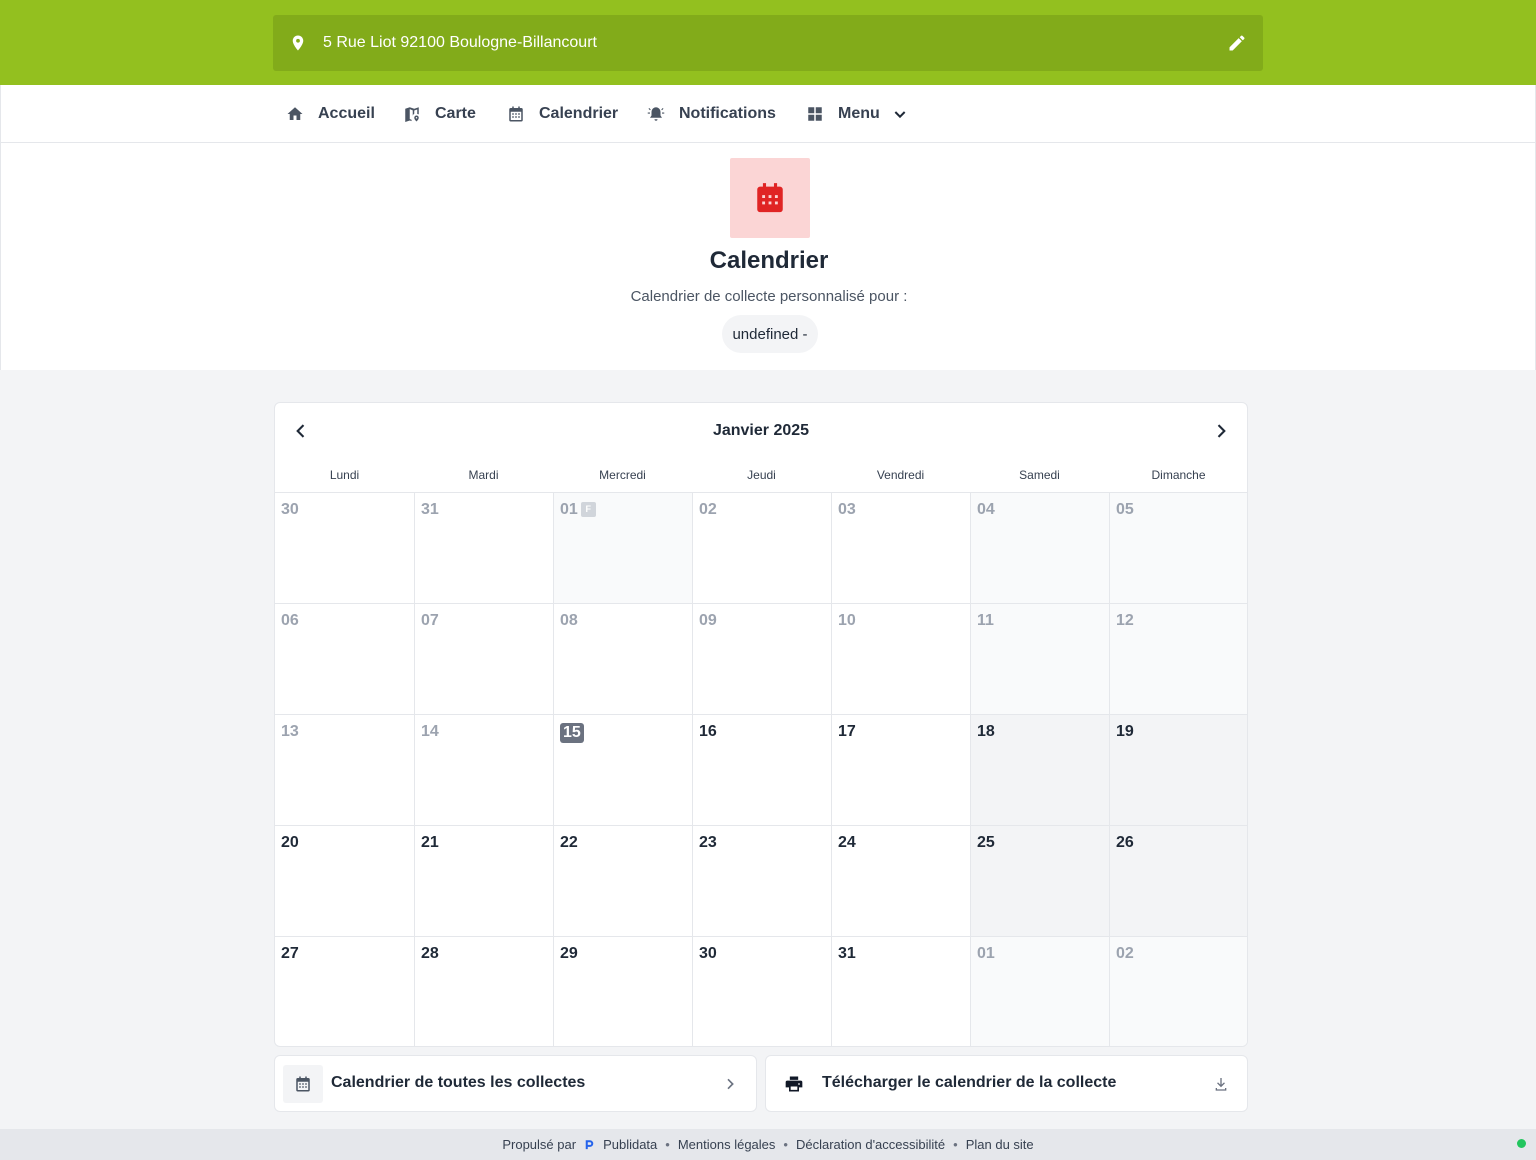  I want to click on calendar-day-cell: 04, so click(1039, 547).